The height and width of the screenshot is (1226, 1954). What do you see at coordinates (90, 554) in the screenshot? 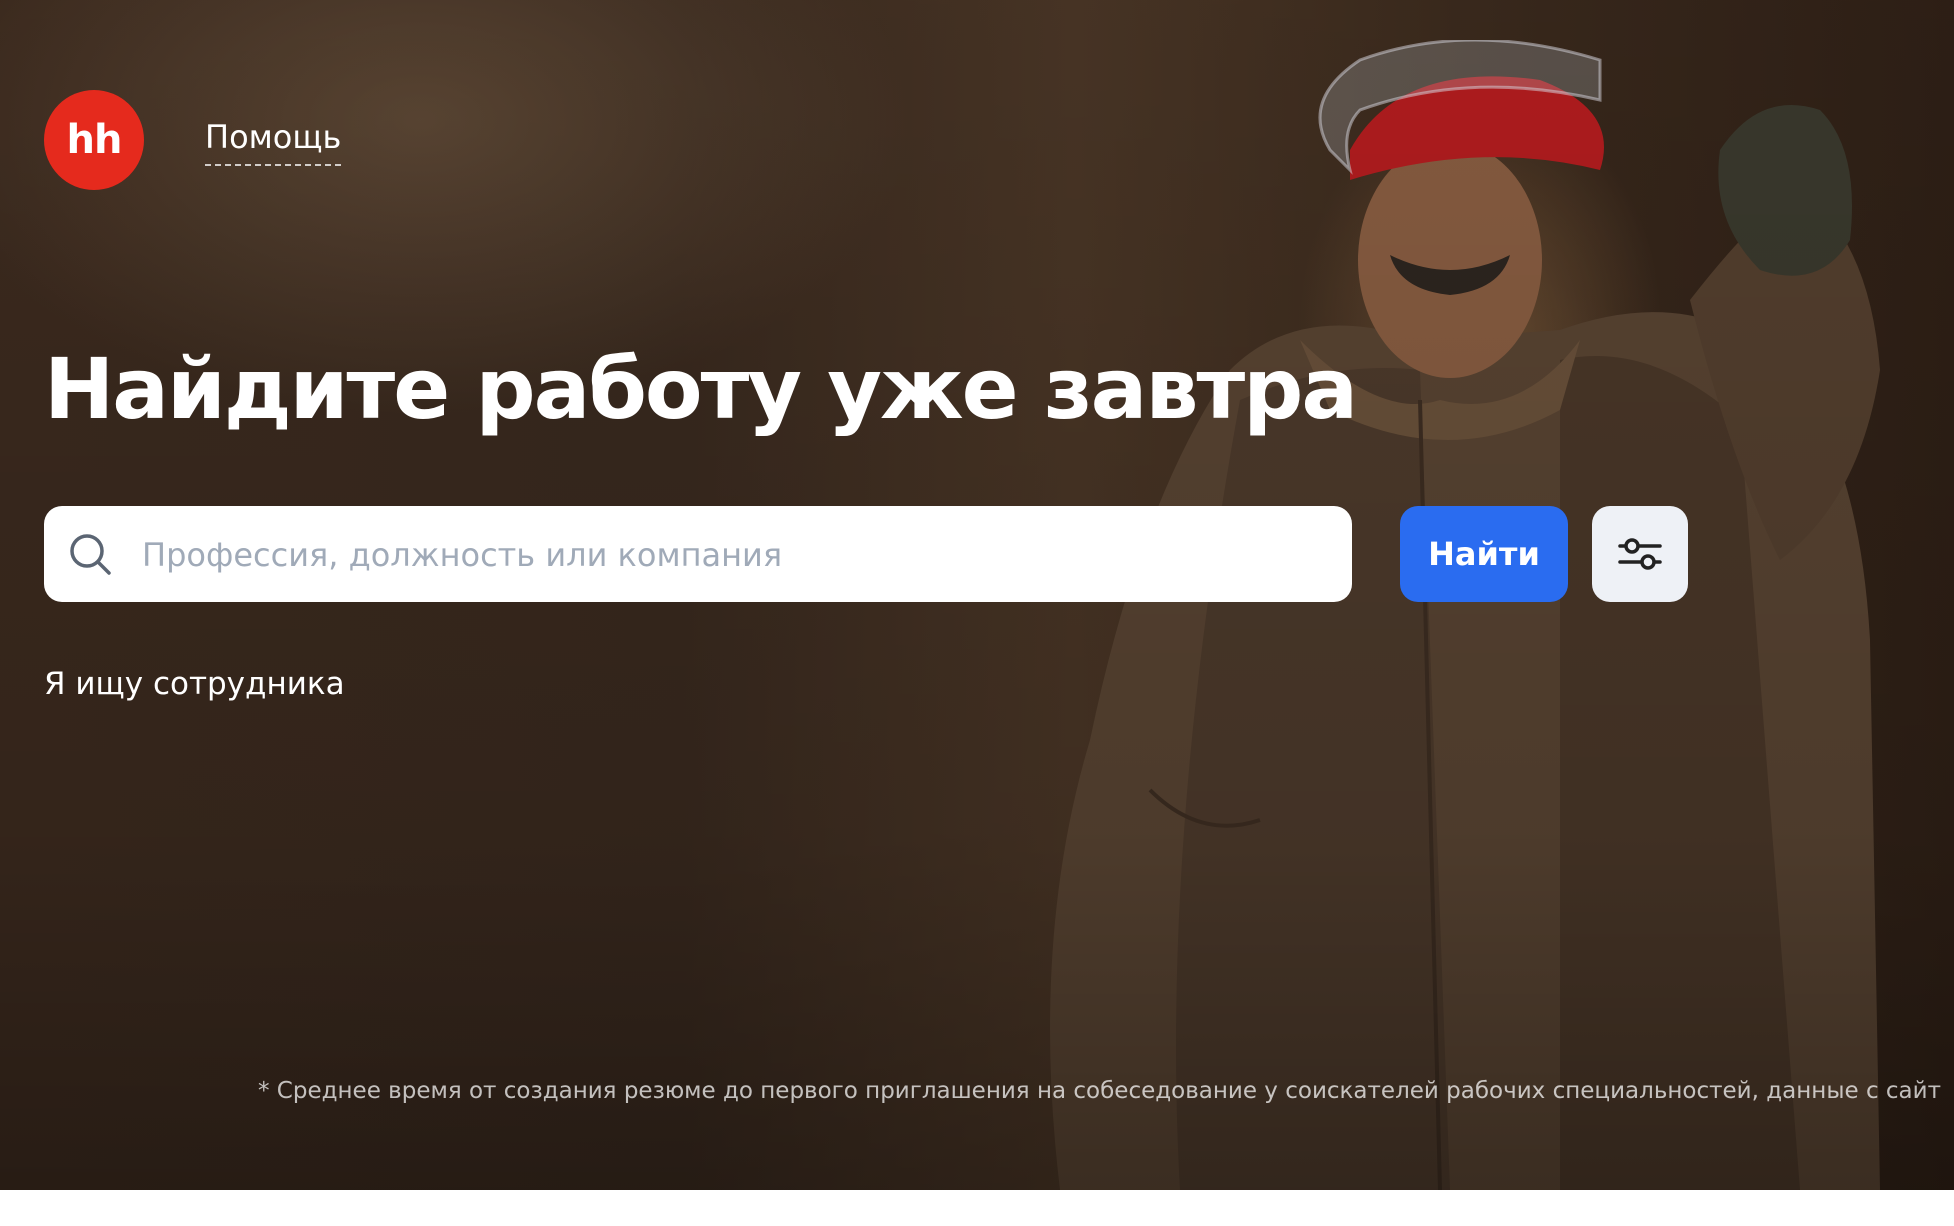
I see `search-icon` at bounding box center [90, 554].